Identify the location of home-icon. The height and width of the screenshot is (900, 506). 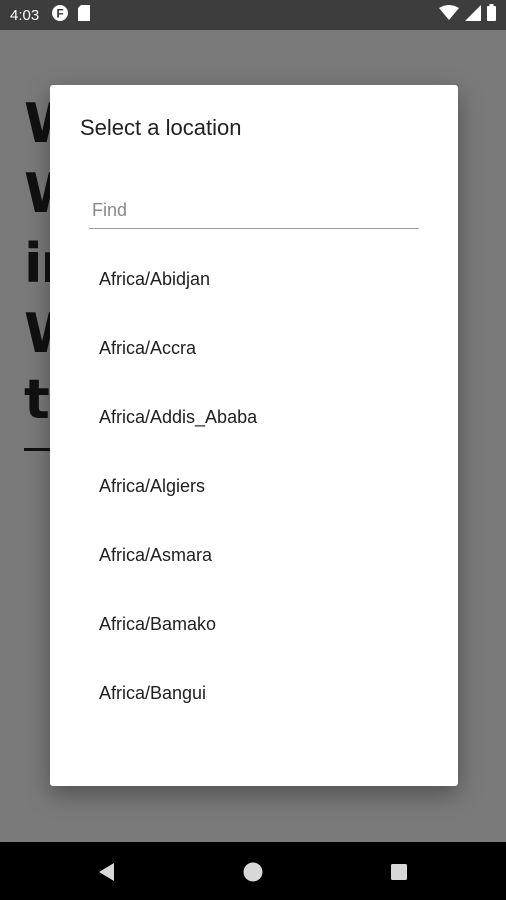
(253, 872).